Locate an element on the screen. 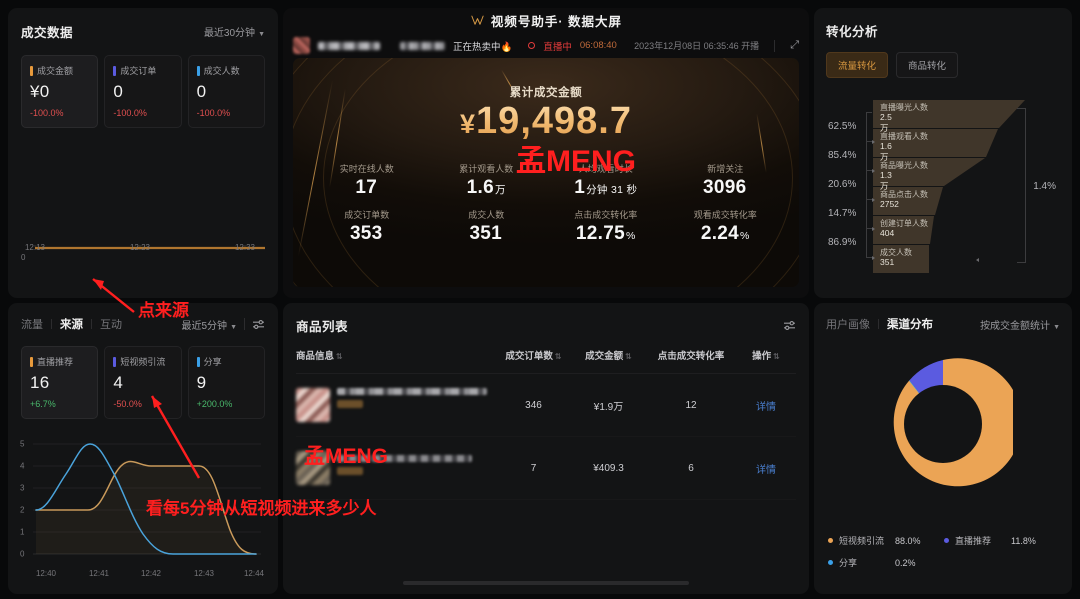 This screenshot has height=599, width=1080. funnel-rate-0: 62.5% is located at coordinates (842, 126).